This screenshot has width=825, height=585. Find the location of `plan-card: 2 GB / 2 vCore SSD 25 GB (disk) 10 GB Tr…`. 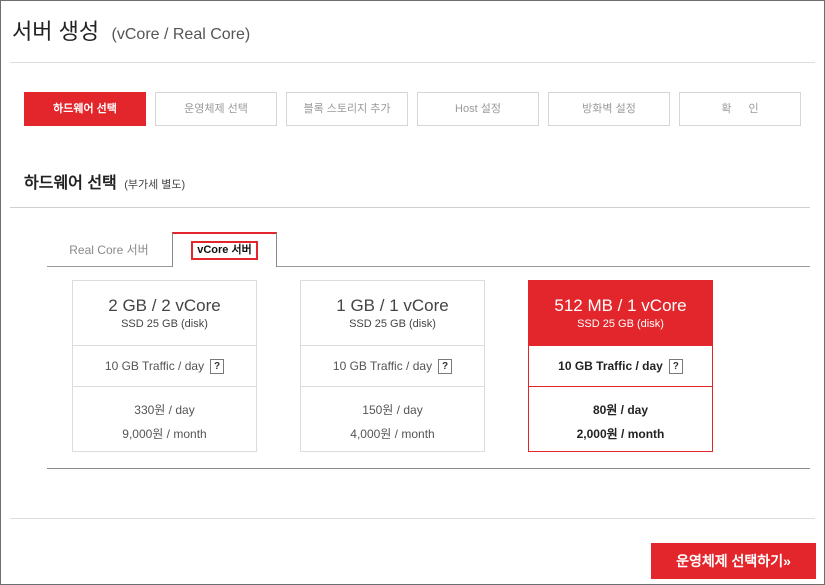

plan-card: 2 GB / 2 vCore SSD 25 GB (disk) 10 GB Tr… is located at coordinates (164, 366).